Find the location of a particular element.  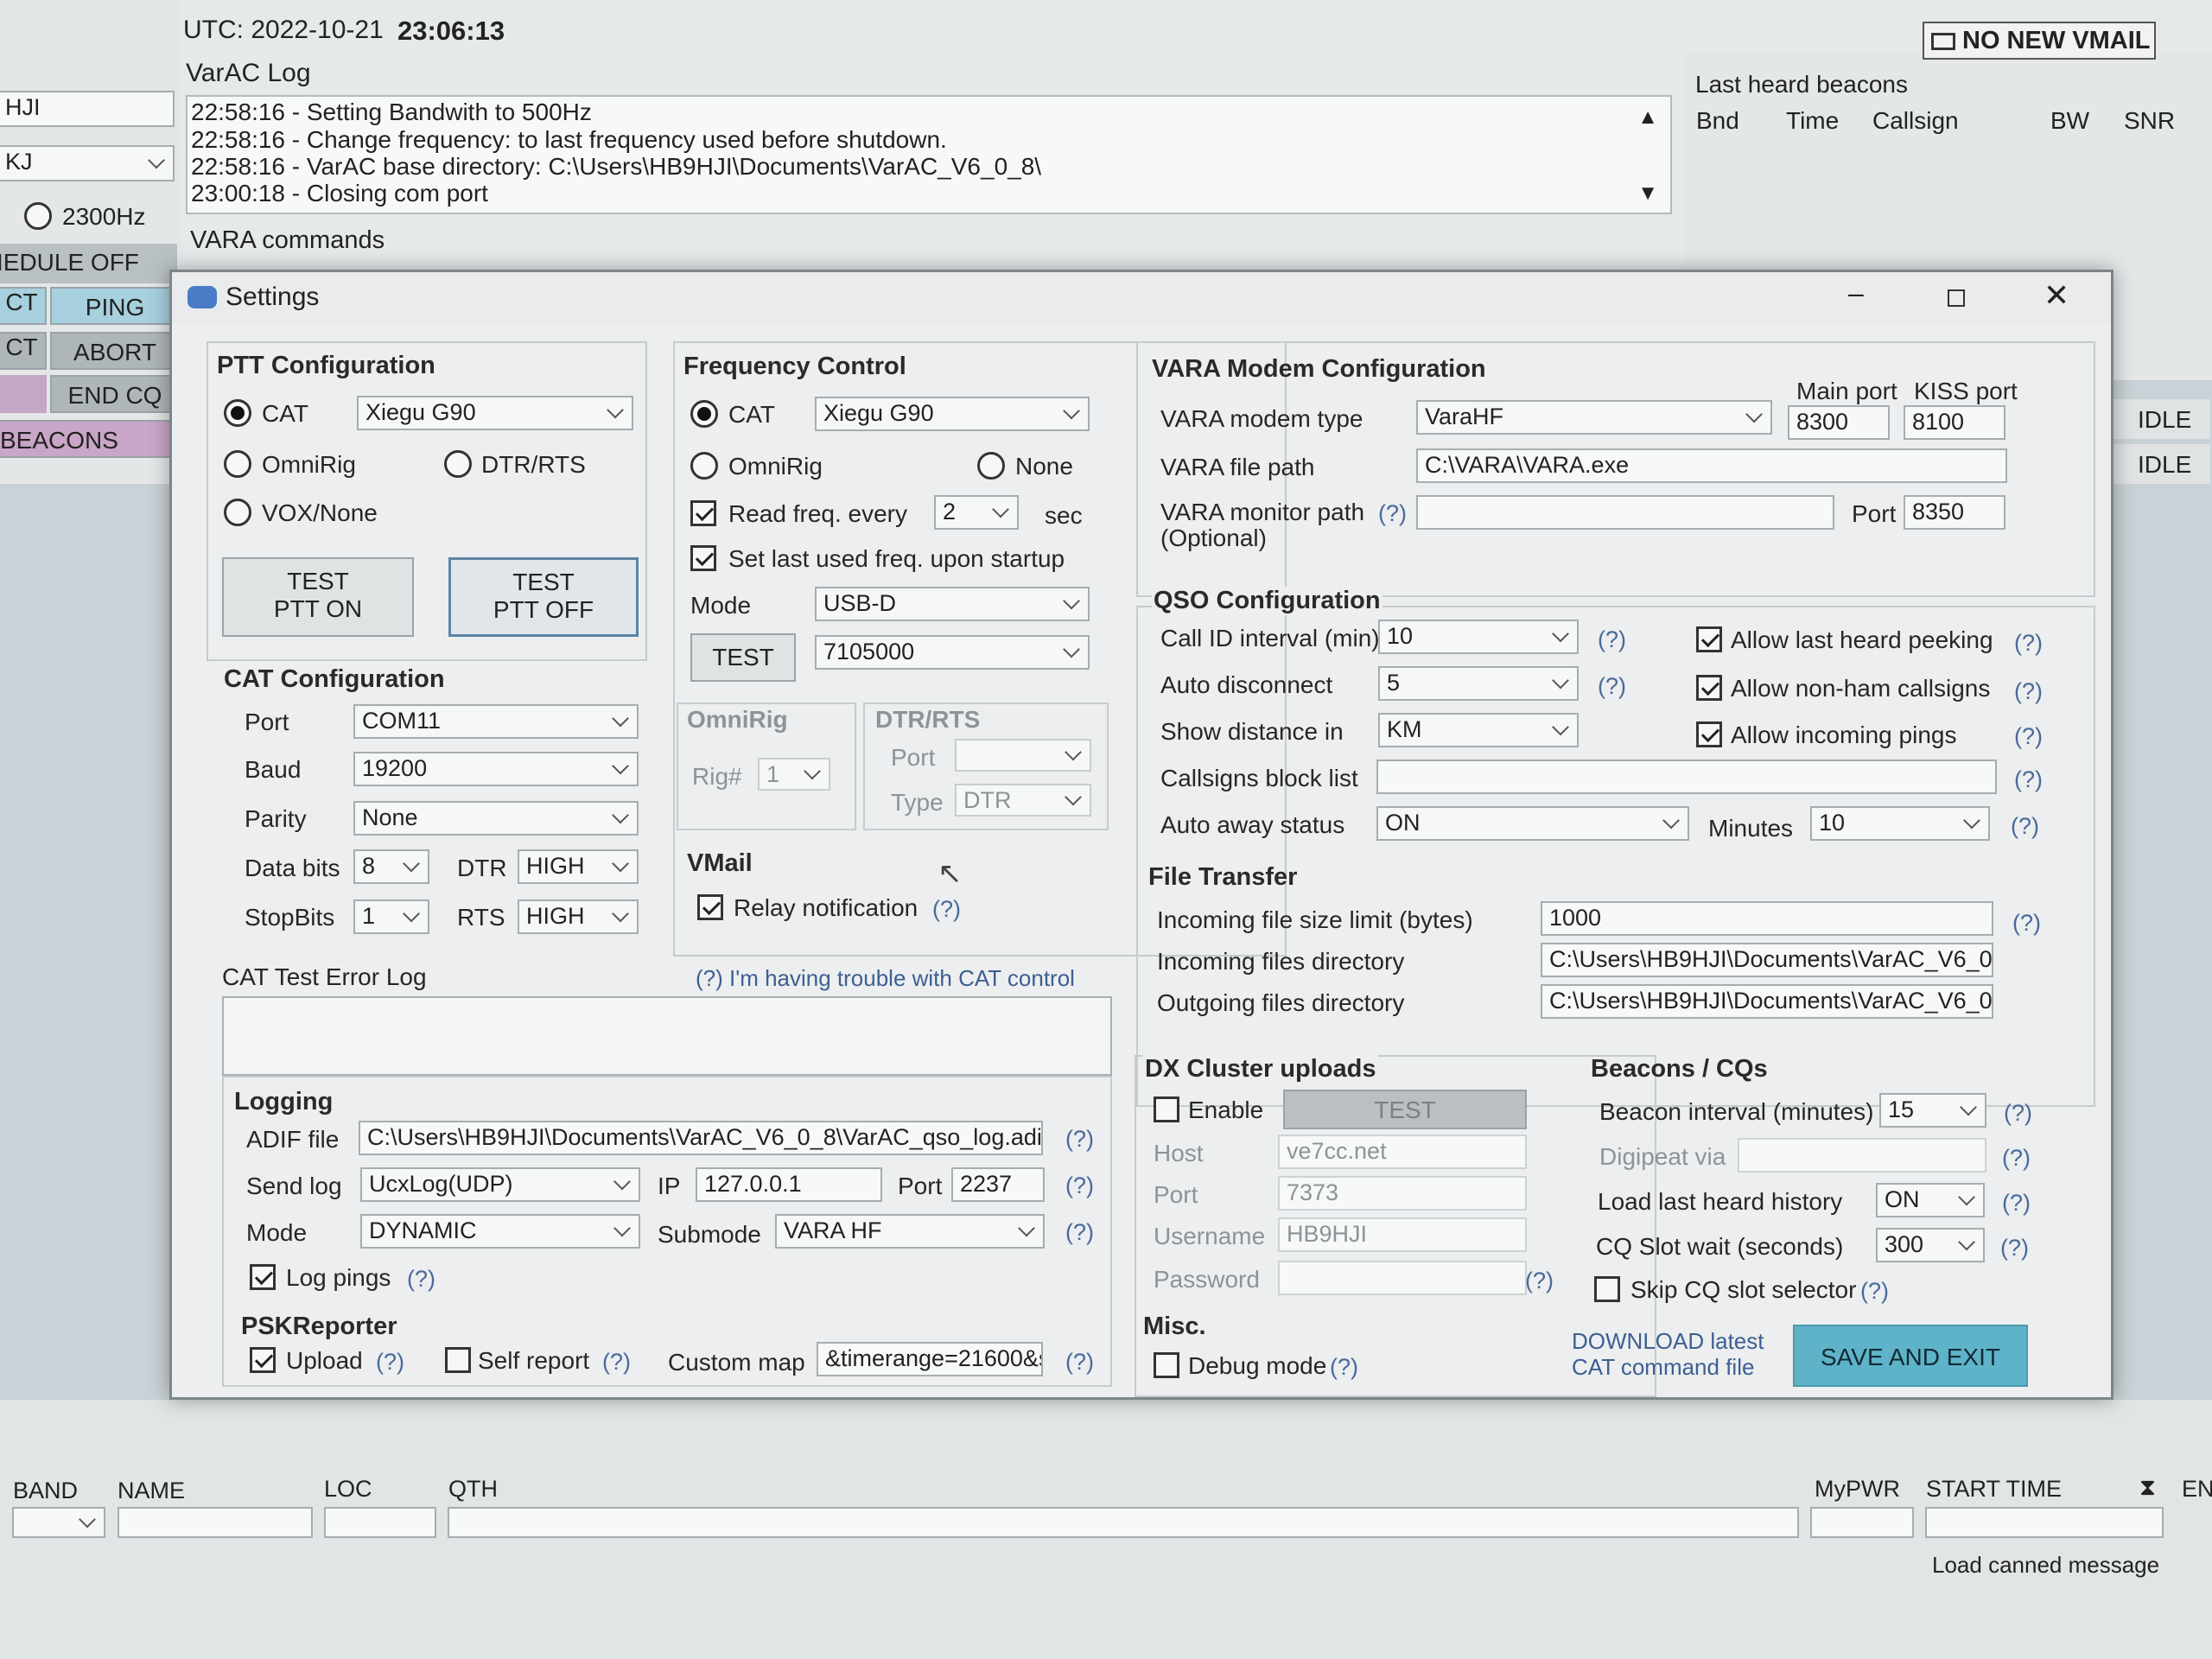

dx-port-input: 7373 is located at coordinates (1402, 1193).